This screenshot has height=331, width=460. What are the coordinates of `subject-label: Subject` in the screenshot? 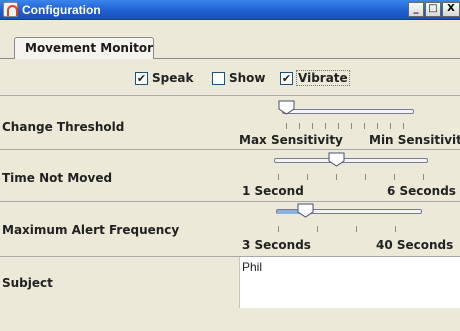 It's located at (27, 283).